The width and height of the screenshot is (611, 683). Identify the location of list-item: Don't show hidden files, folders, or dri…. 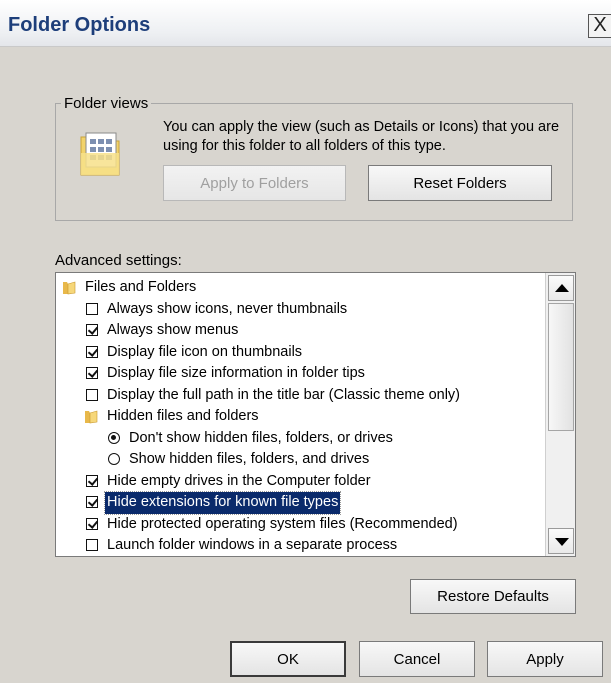
(300, 439).